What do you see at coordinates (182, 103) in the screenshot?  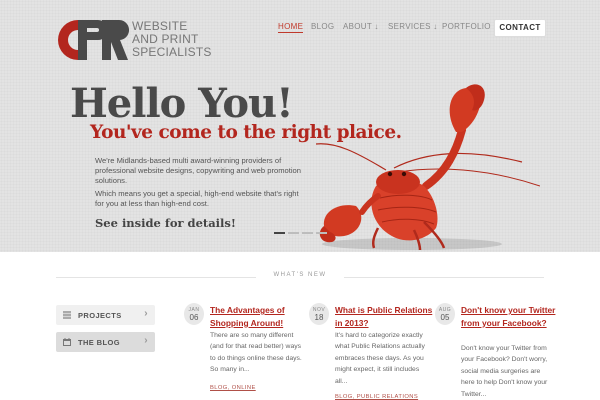 I see `hero-title: Hello You!` at bounding box center [182, 103].